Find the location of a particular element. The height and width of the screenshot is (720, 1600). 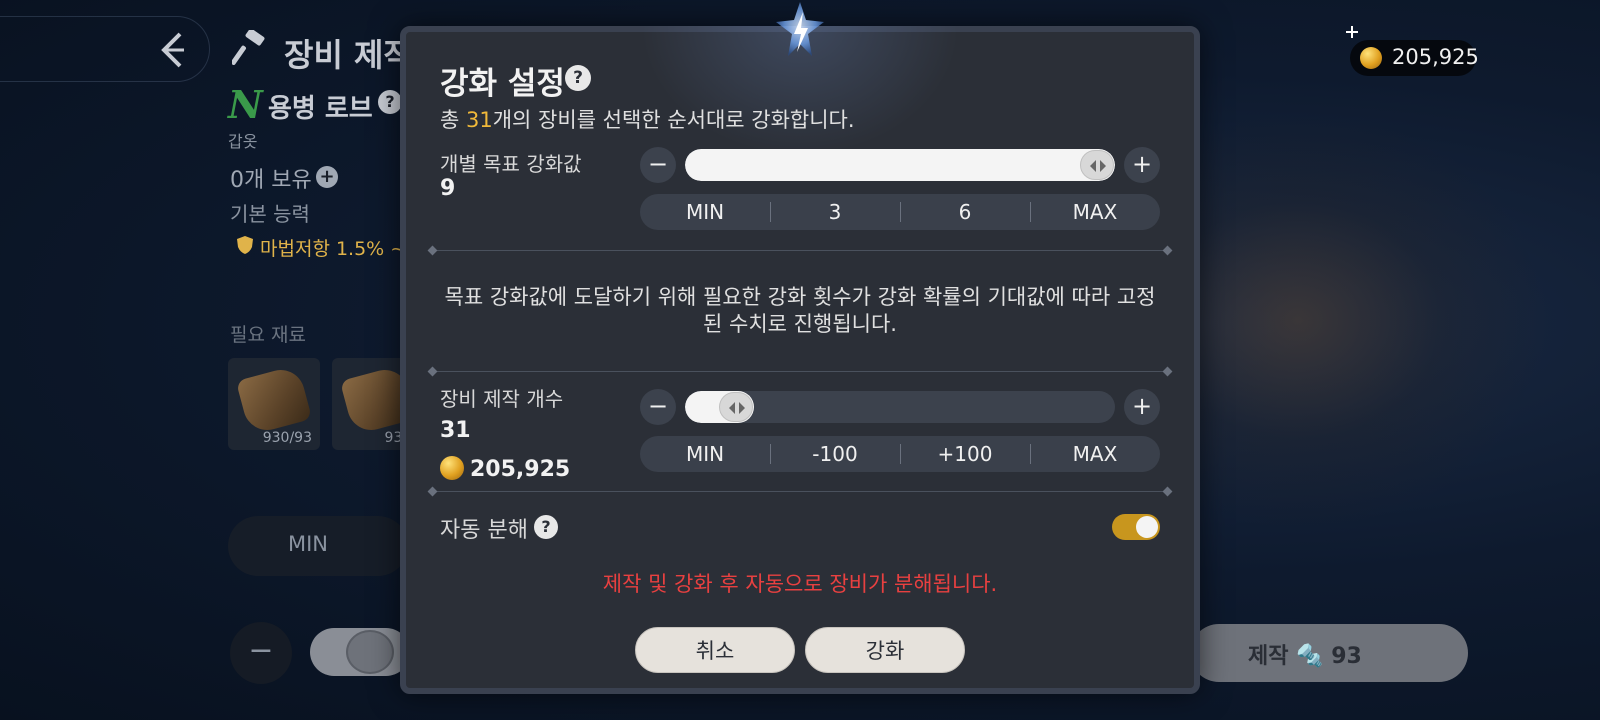

target-level-value: 9 is located at coordinates (448, 188).